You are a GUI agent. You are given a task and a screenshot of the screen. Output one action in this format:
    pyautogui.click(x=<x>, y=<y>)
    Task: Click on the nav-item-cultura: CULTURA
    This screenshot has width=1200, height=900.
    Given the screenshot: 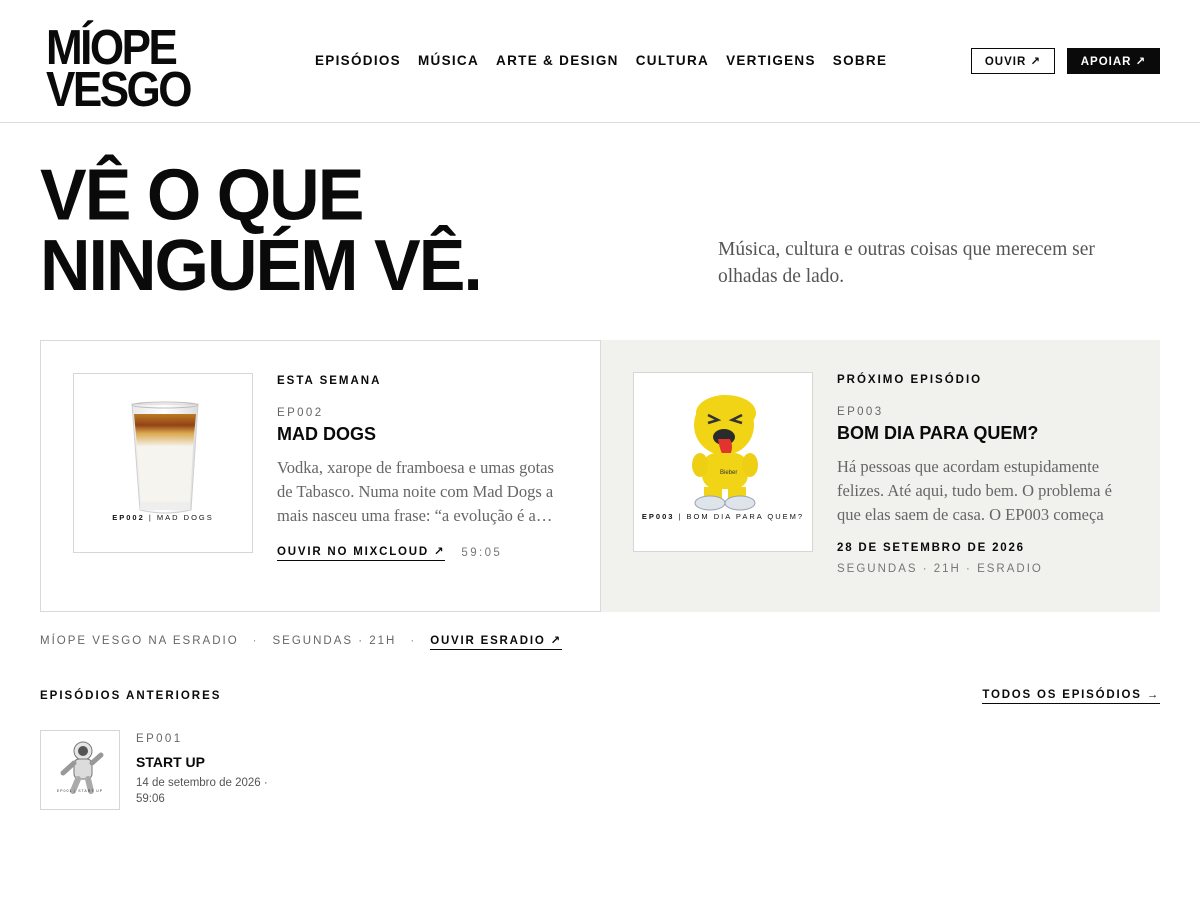 What is the action you would take?
    pyautogui.click(x=672, y=61)
    